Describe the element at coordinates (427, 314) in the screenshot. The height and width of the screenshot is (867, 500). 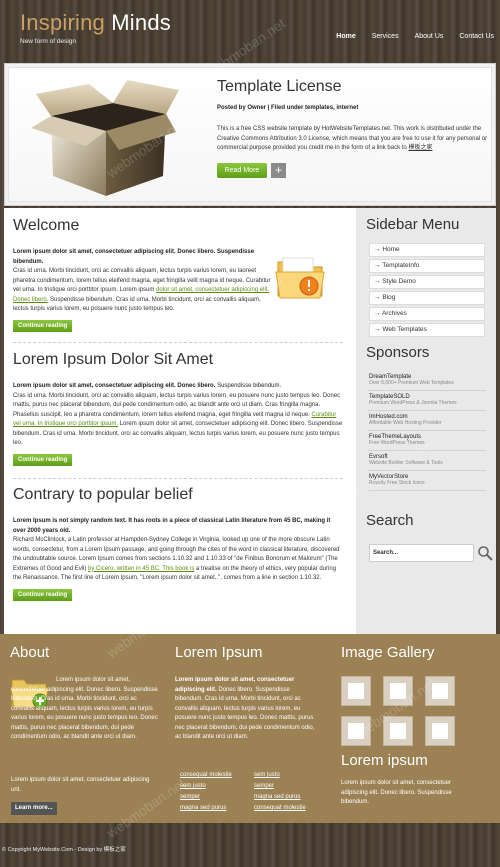
I see `sidebar-item-archives: → Archives` at that location.